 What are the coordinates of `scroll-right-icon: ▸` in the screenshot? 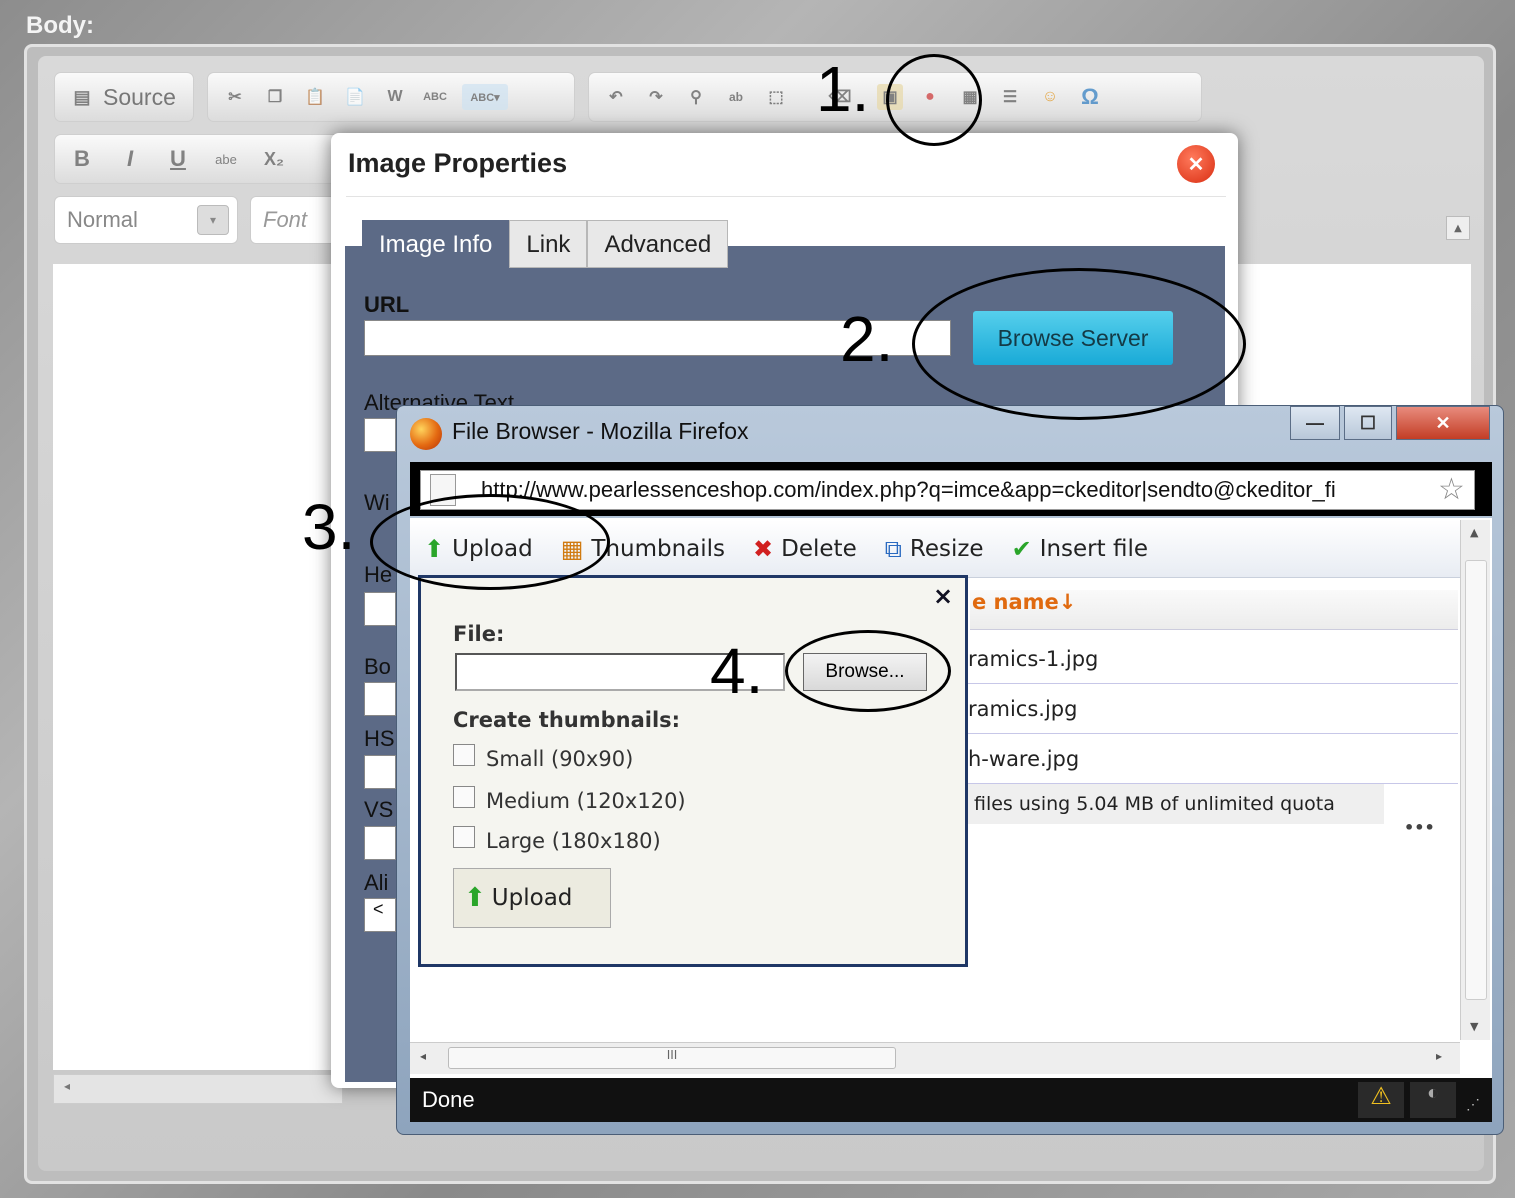 It's located at (1439, 1056).